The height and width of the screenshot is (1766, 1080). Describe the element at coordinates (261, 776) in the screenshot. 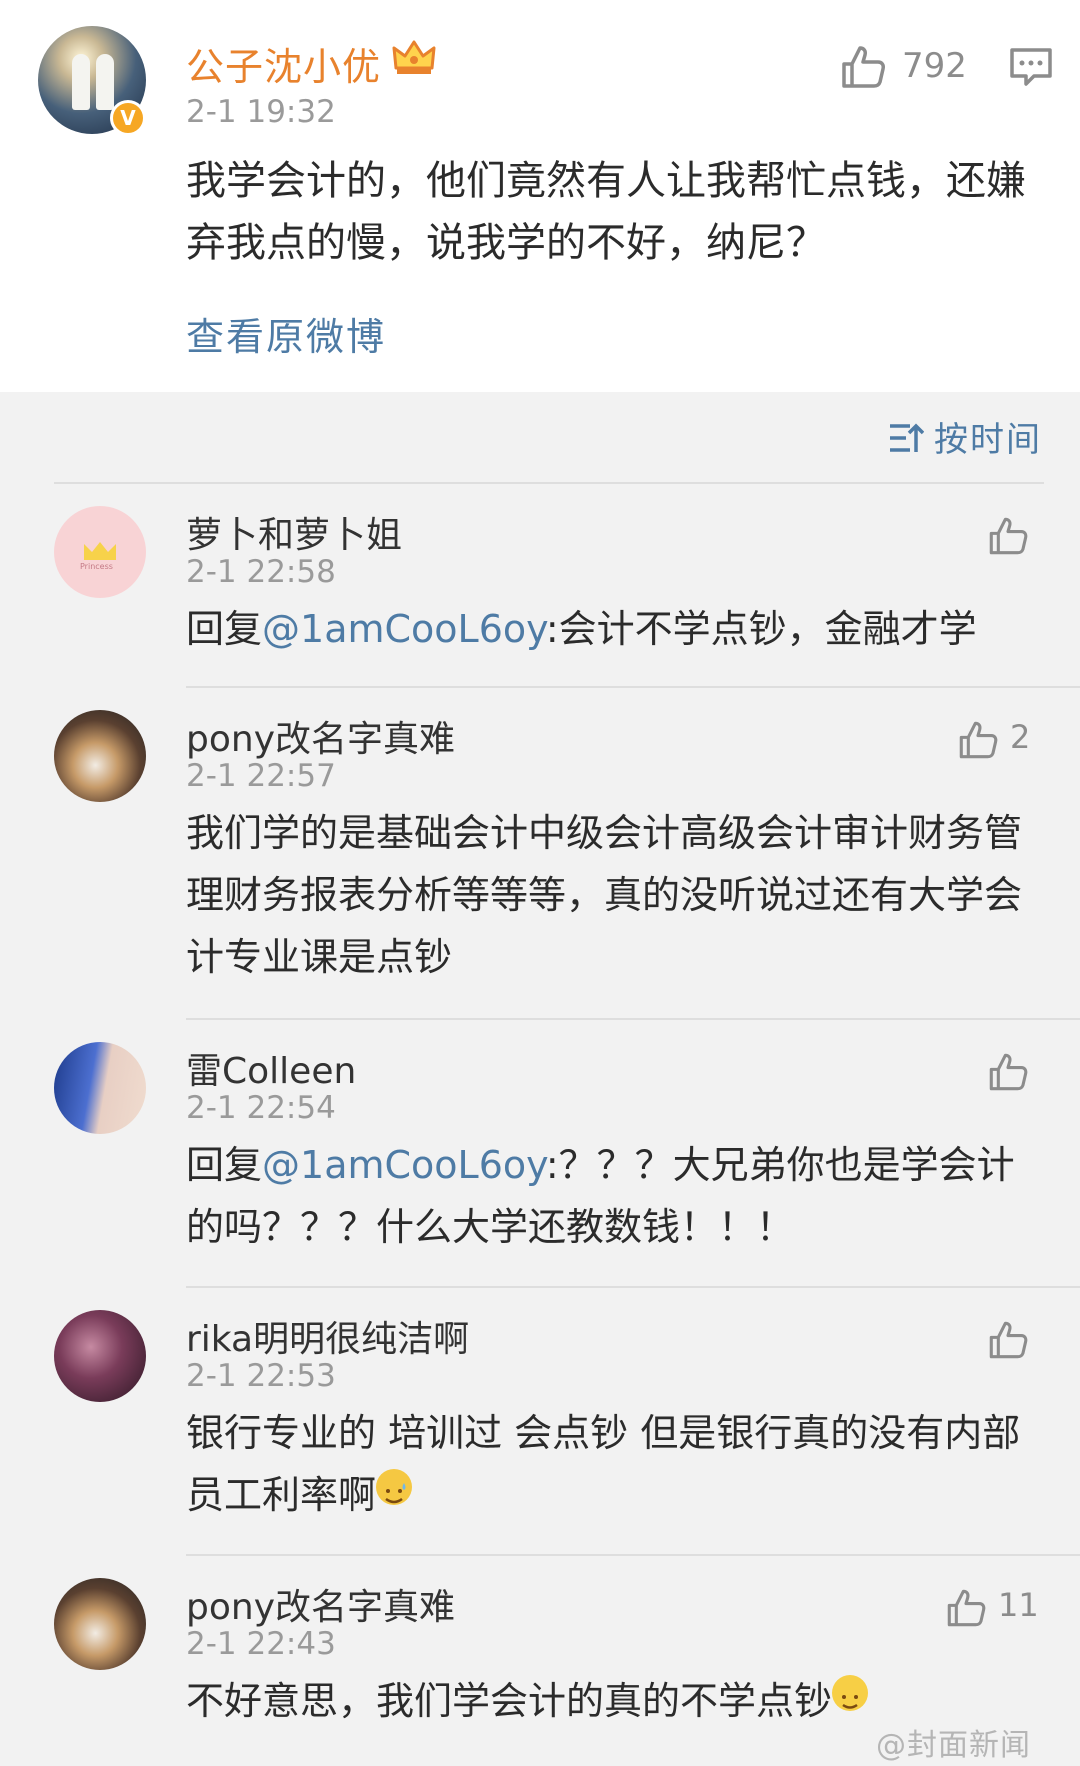

I see `comment-time: 2-1 22:57` at that location.